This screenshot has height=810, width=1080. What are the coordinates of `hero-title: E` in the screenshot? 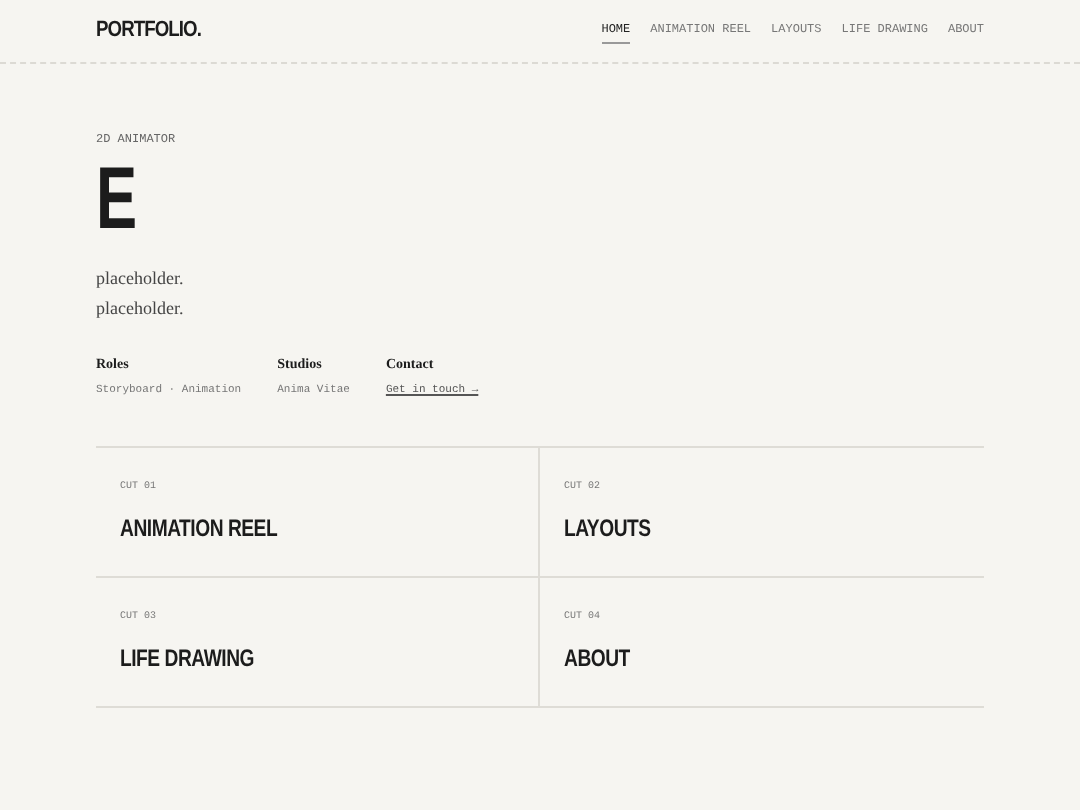 It's located at (117, 200).